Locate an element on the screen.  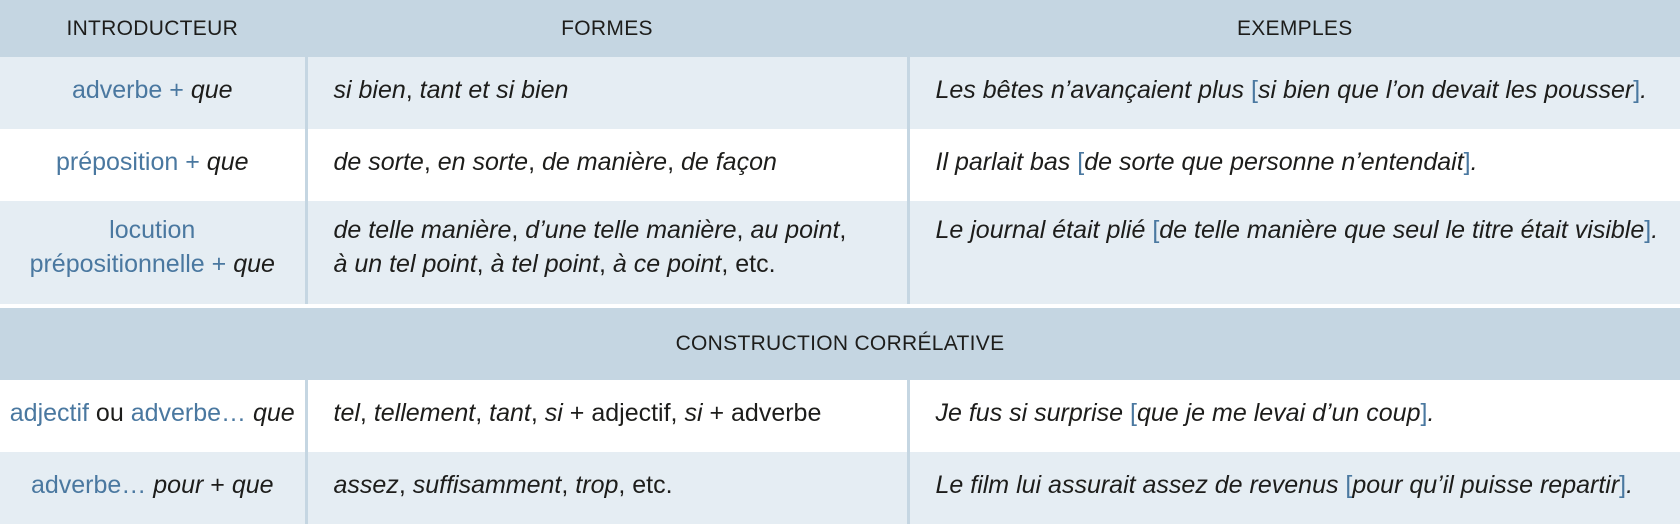
text-run: à ce point is located at coordinates (667, 264).